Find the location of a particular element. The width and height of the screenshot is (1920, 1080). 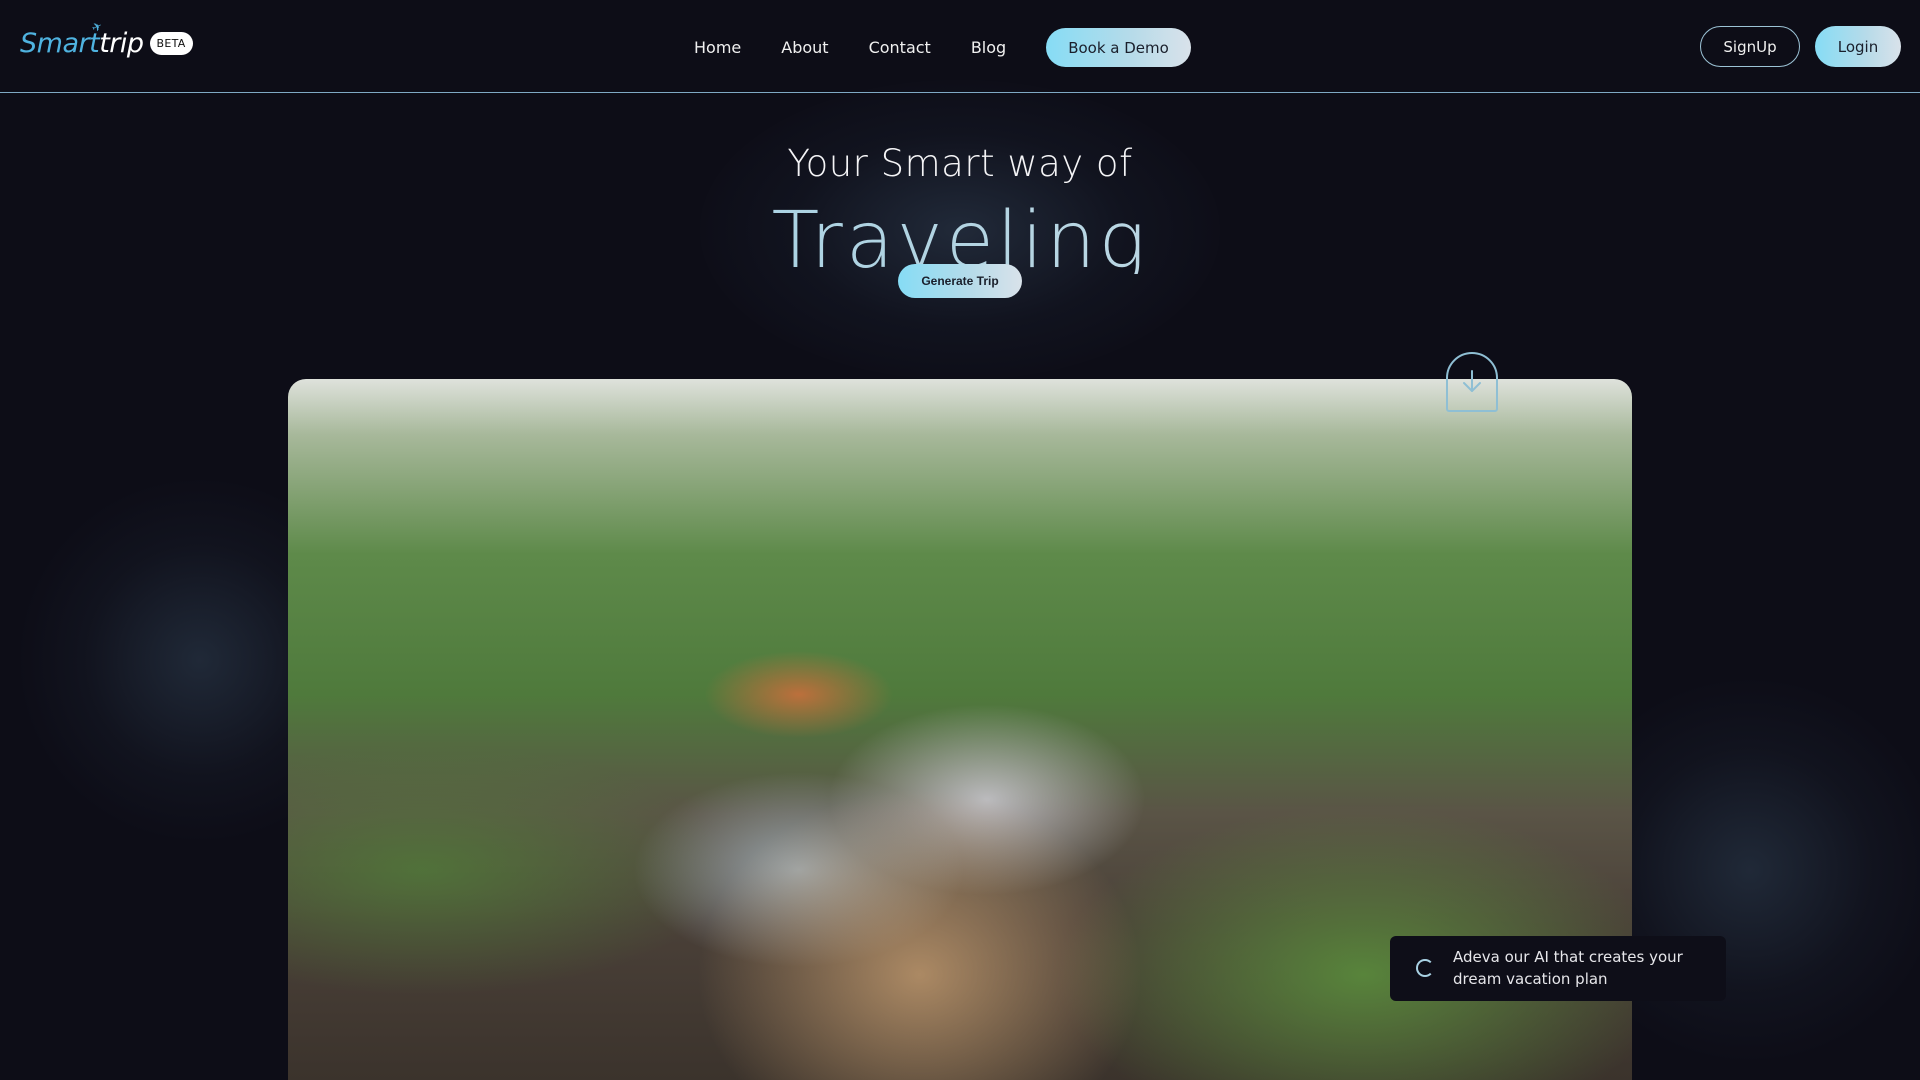

hero-subtitle: Your Smart way of is located at coordinates (960, 163).